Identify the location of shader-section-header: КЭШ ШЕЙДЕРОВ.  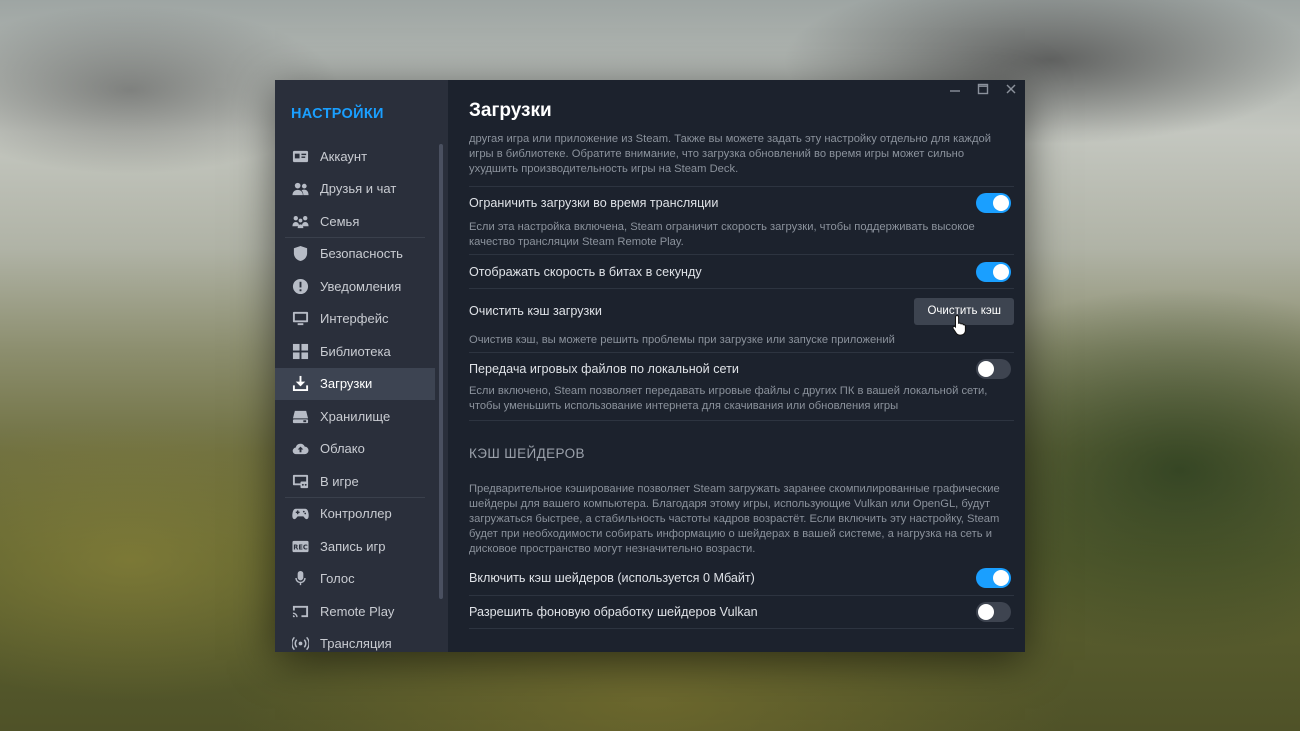
(527, 453).